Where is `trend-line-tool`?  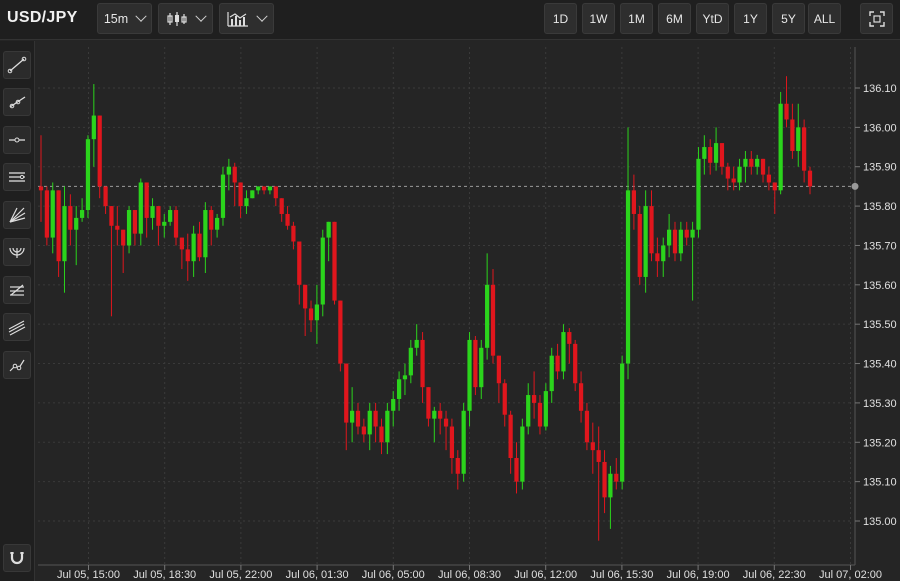
trend-line-tool is located at coordinates (17, 65).